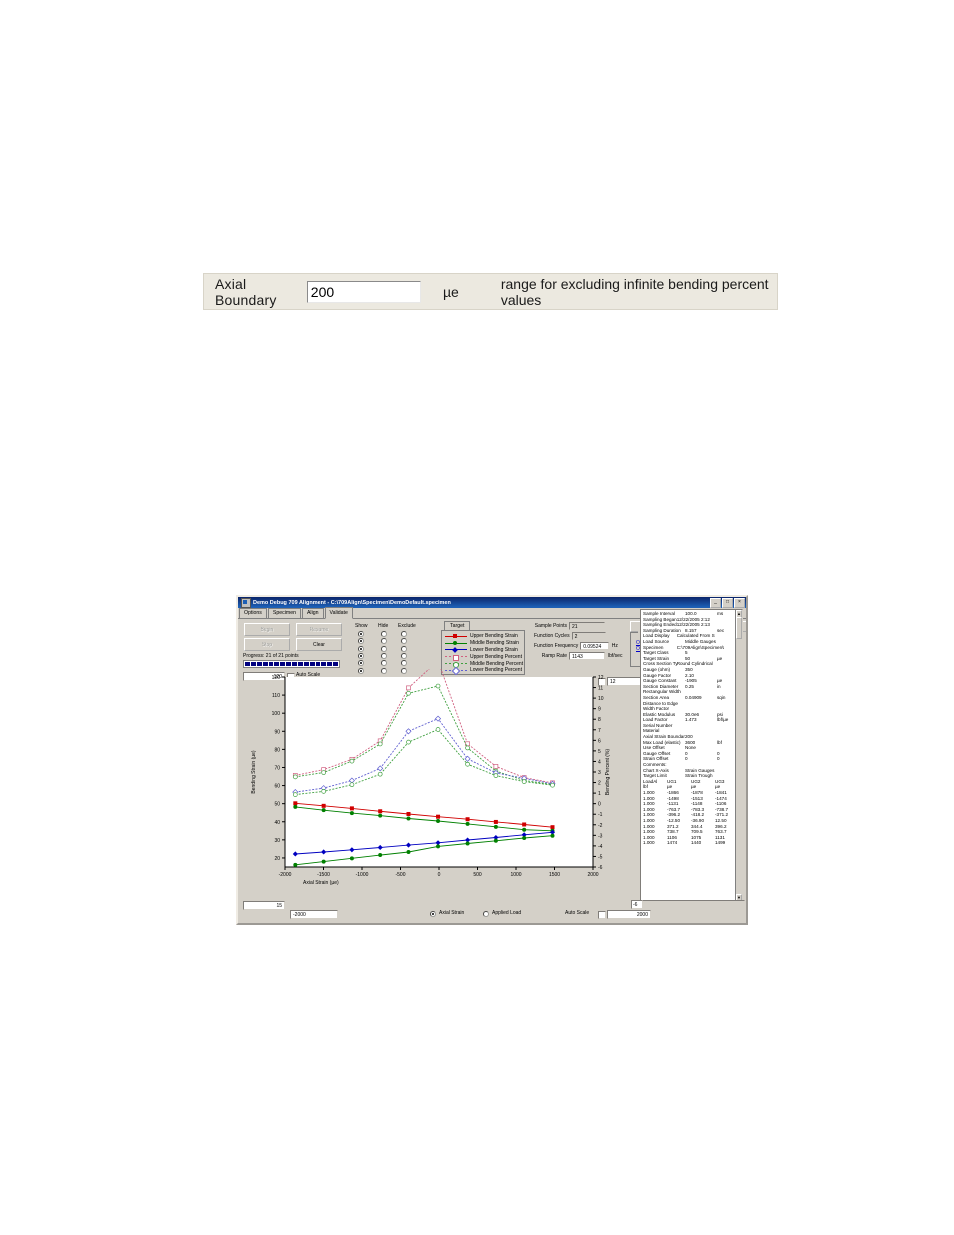 The width and height of the screenshot is (954, 1235). Describe the element at coordinates (588, 636) in the screenshot. I see `function-cycles-field: 2` at that location.